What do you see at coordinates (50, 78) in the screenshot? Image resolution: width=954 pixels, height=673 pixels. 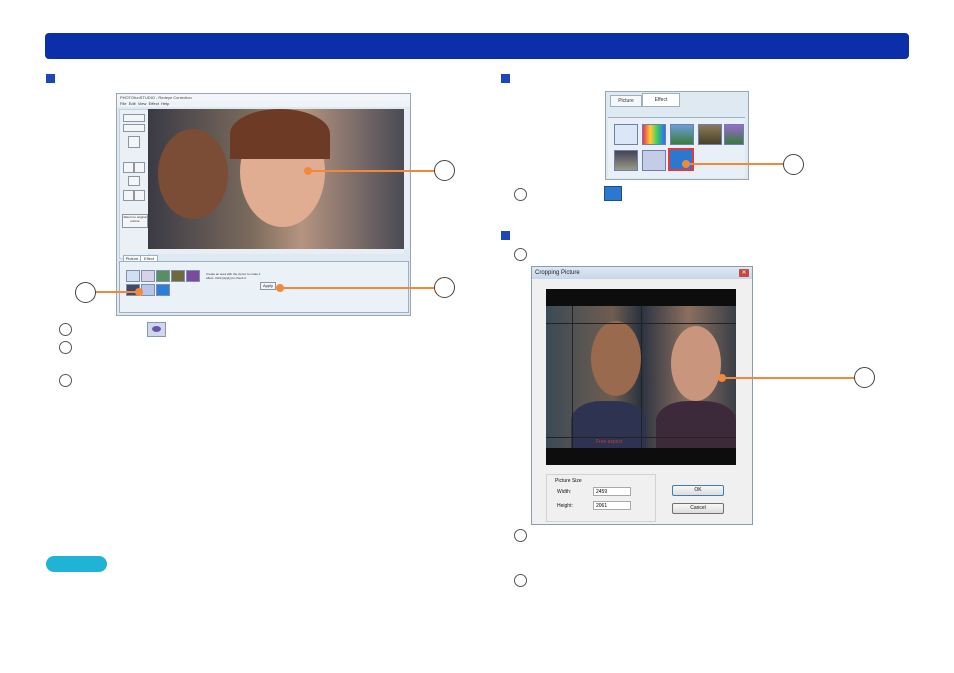 I see `section-marker-left` at bounding box center [50, 78].